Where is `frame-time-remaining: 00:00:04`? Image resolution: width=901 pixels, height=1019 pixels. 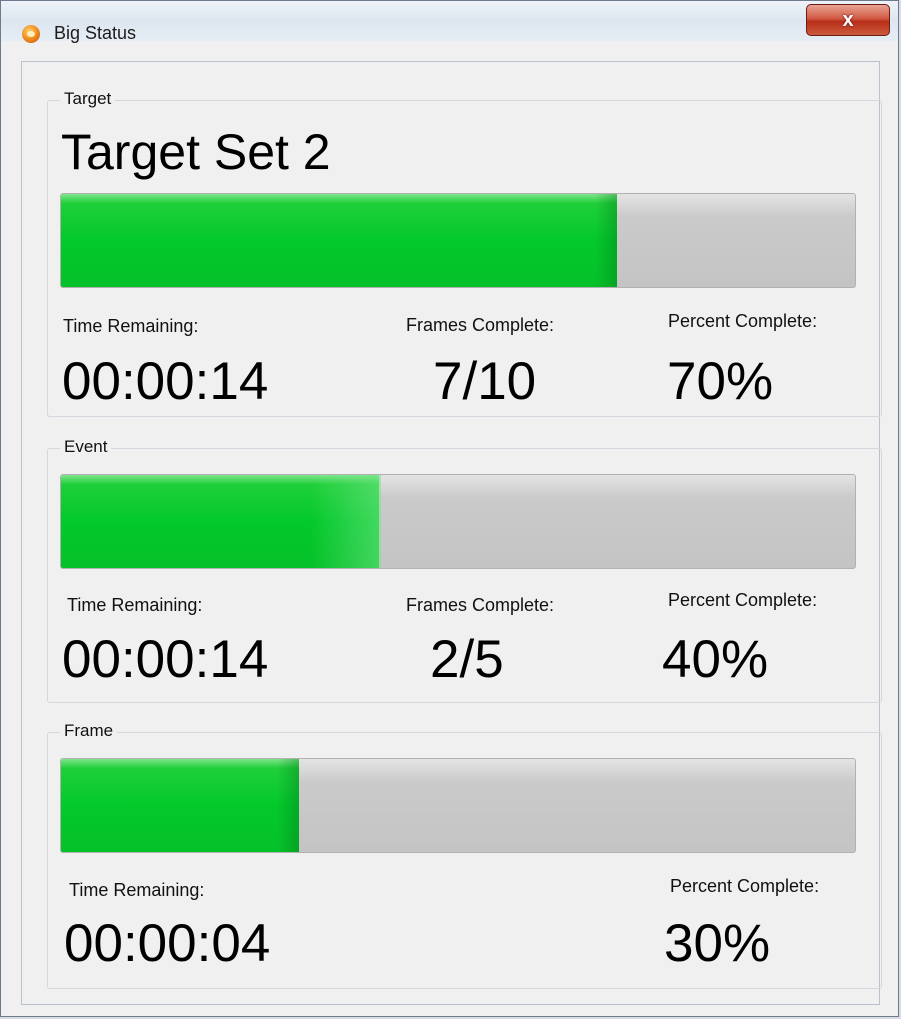 frame-time-remaining: 00:00:04 is located at coordinates (167, 943).